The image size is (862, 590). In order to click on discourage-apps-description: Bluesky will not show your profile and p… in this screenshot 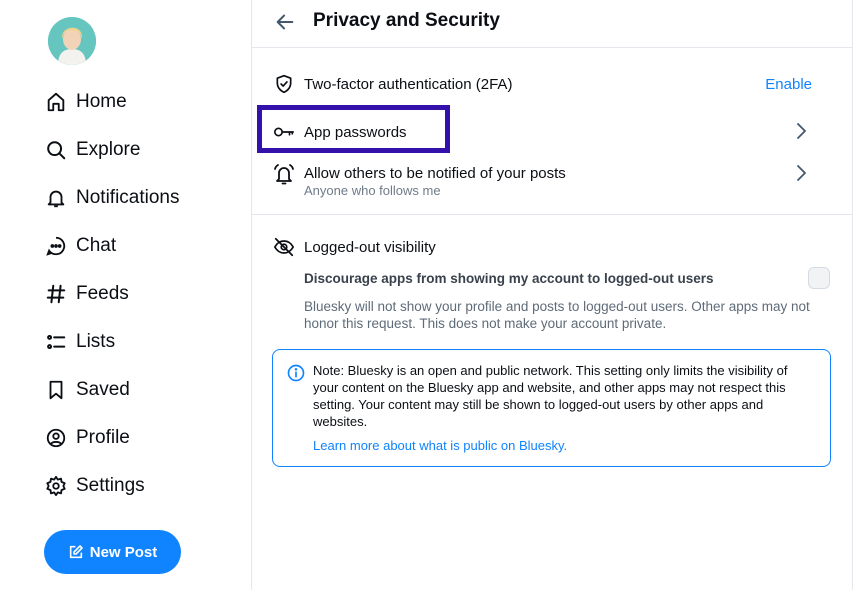, I will do `click(557, 315)`.